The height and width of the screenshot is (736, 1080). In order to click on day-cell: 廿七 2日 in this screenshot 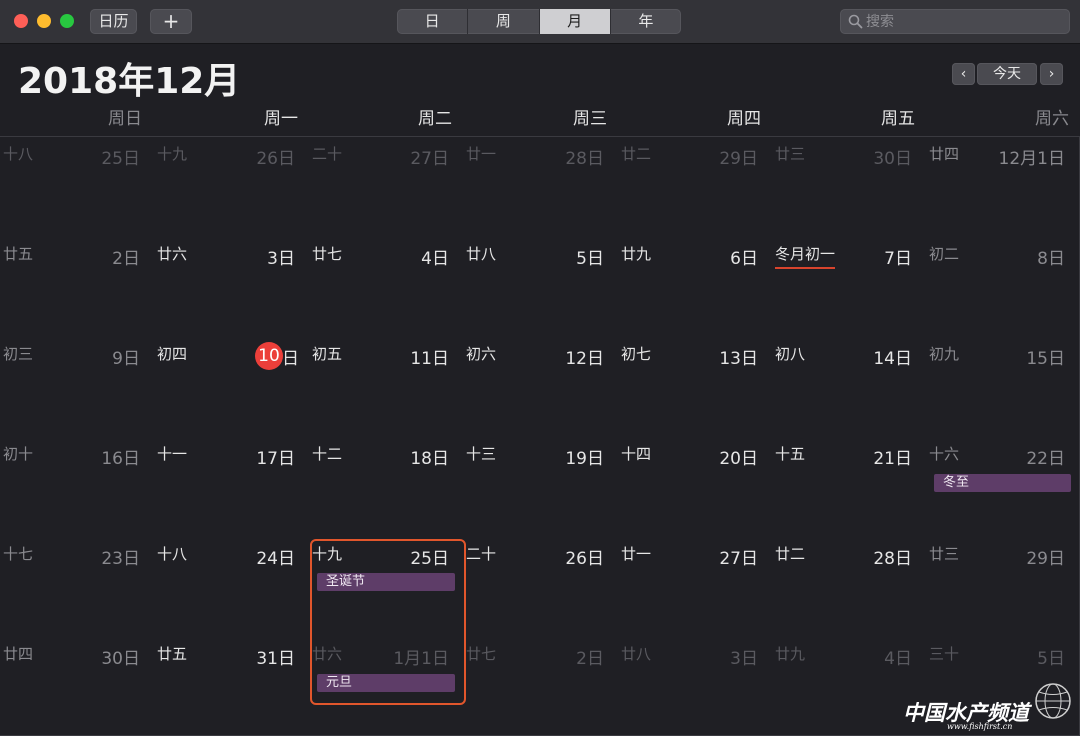, I will do `click(541, 686)`.